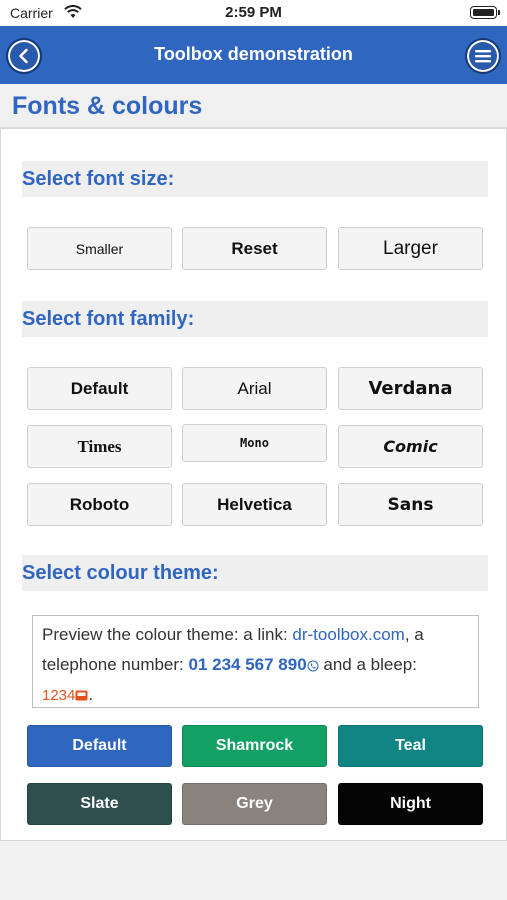 This screenshot has height=900, width=507. Describe the element at coordinates (99, 504) in the screenshot. I see `font-roboto-button: Roboto` at that location.